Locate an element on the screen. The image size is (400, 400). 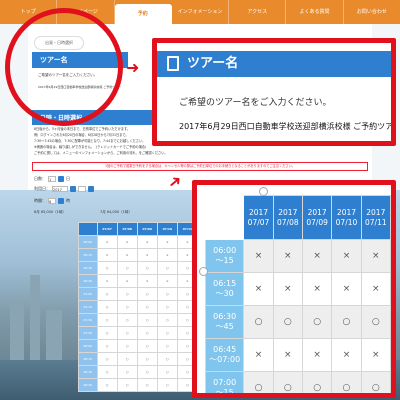
table-row: 06:30 ○ ○ ○ ○ ○ is located at coordinates (138, 268).